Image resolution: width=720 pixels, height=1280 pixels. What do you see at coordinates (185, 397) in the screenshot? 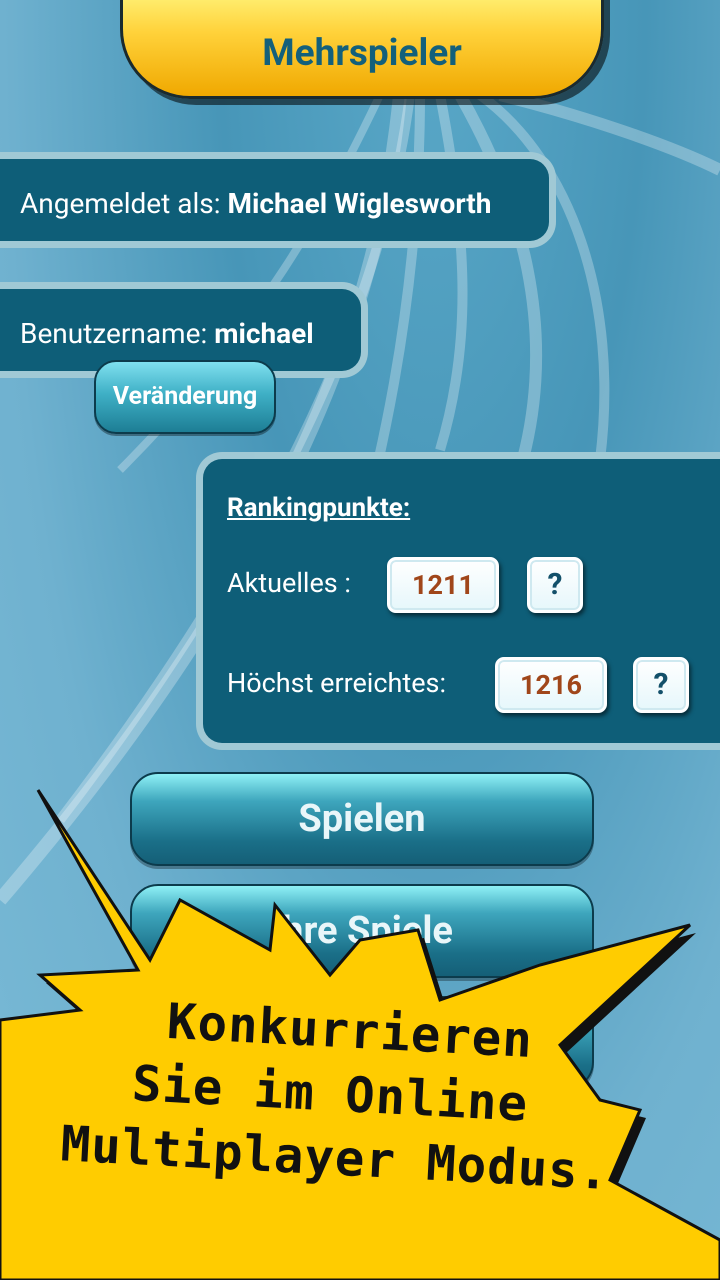
I see `change-username-button: Veränderung` at bounding box center [185, 397].